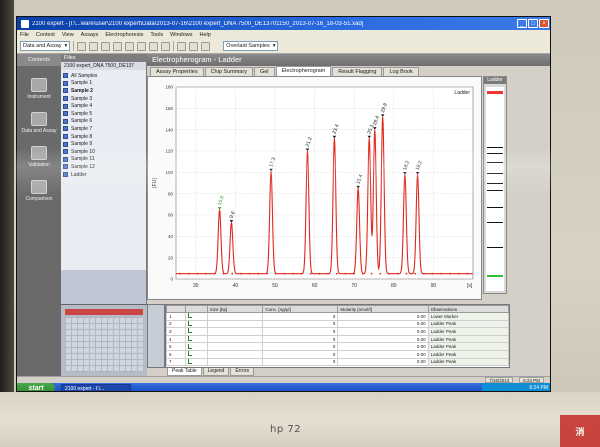 The width and height of the screenshot is (600, 447). I want to click on row-index: 3, so click(176, 331).